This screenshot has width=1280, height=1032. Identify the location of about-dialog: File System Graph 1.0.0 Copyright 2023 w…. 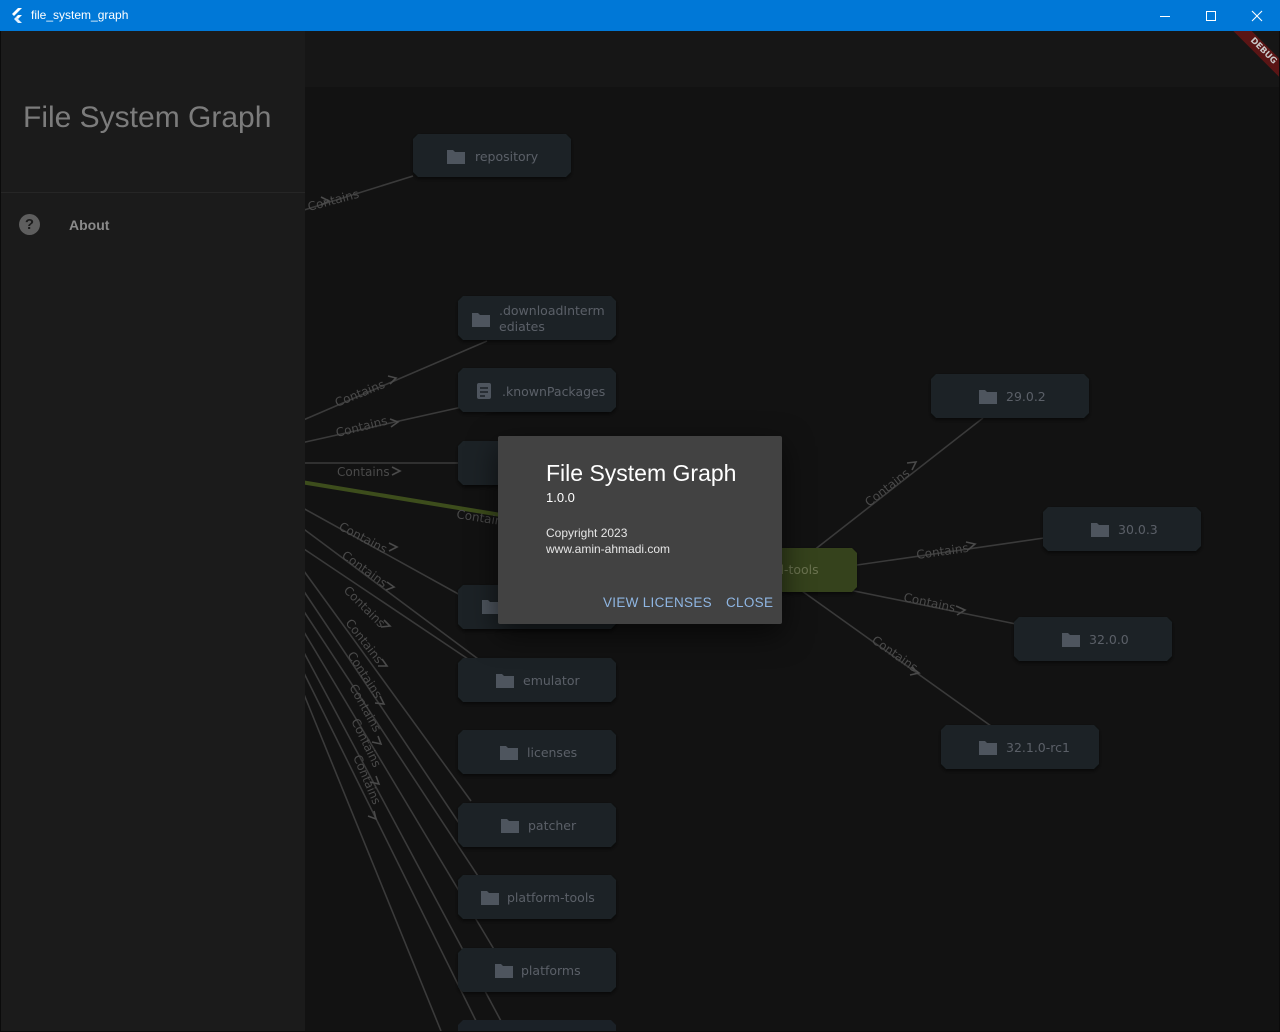
(640, 530).